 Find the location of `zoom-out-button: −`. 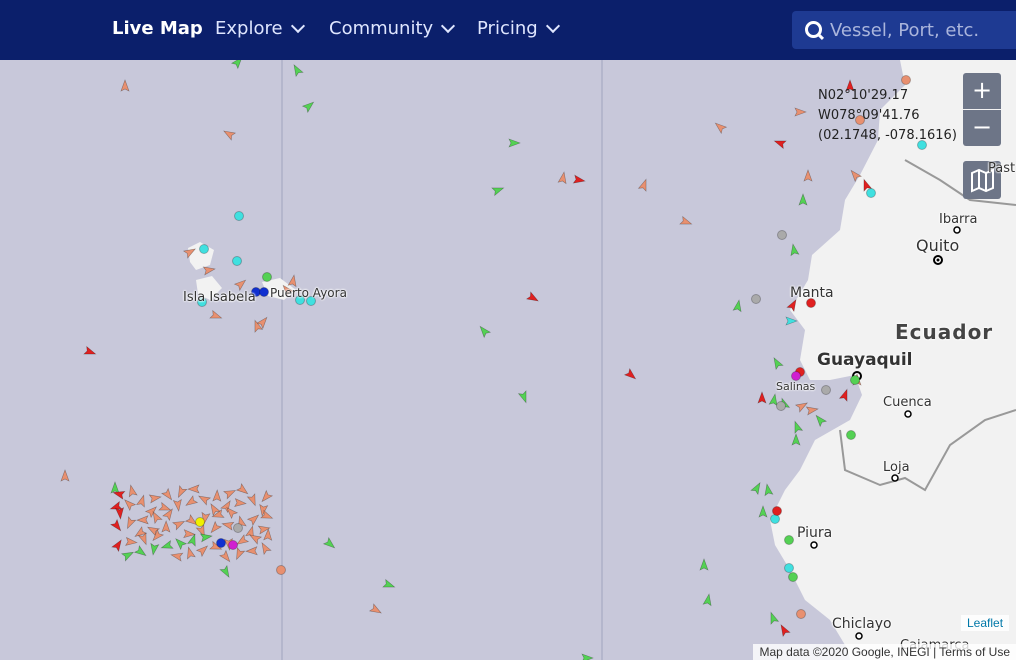

zoom-out-button: − is located at coordinates (982, 128).